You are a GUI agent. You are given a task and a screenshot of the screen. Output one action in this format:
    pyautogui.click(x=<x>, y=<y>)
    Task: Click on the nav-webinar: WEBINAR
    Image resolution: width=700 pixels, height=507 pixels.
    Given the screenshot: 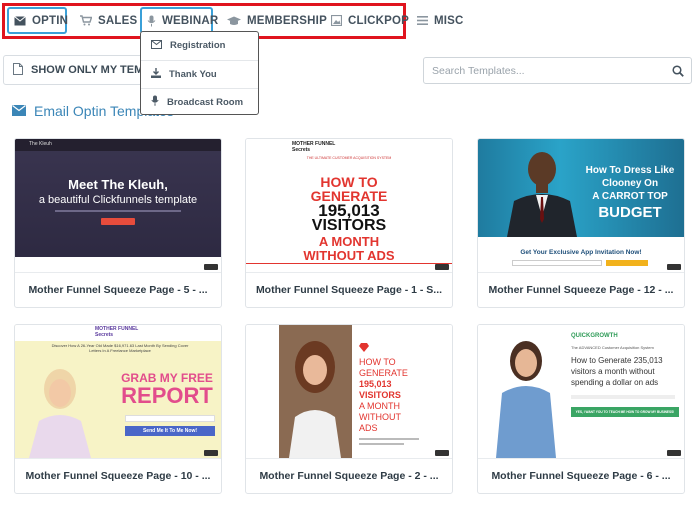 What is the action you would take?
    pyautogui.click(x=179, y=20)
    